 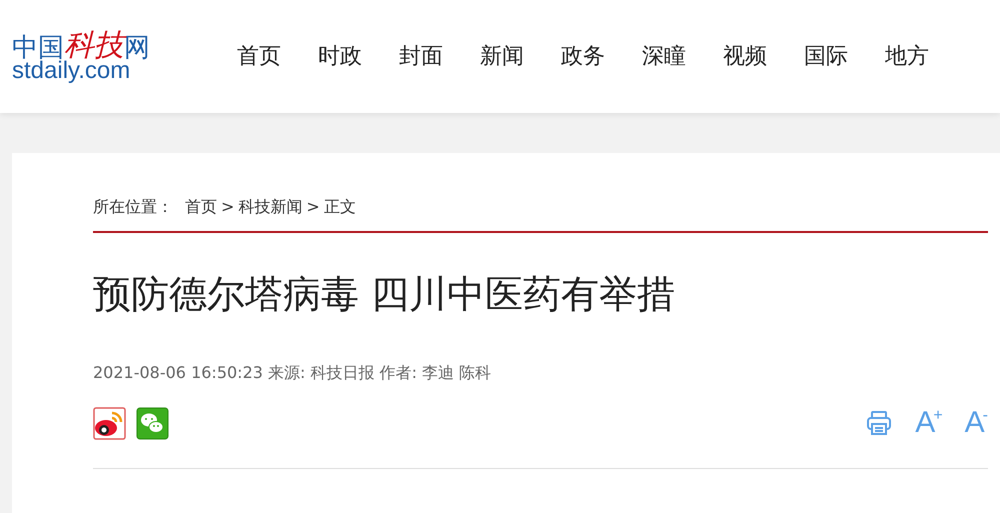 What do you see at coordinates (879, 423) in the screenshot?
I see `print-icon` at bounding box center [879, 423].